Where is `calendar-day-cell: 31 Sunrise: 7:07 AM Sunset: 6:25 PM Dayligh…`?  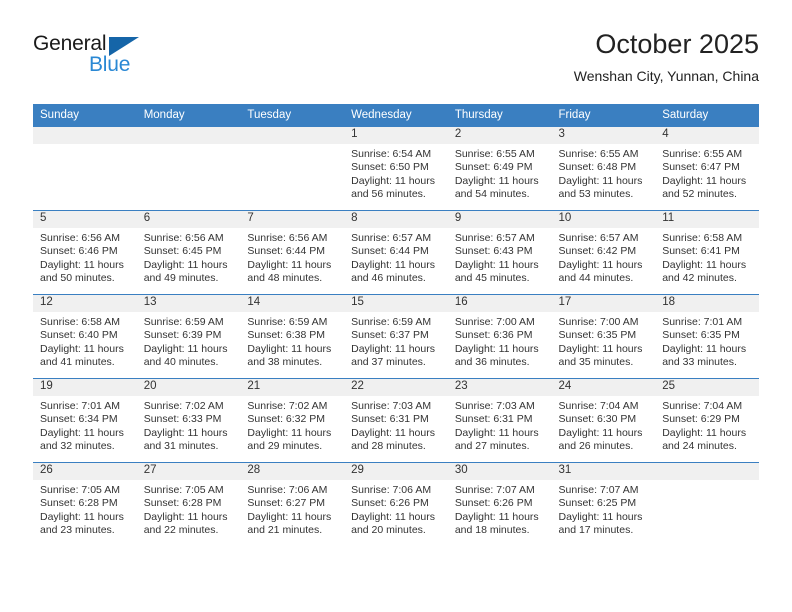
calendar-day-cell: 31 Sunrise: 7:07 AM Sunset: 6:25 PM Dayligh… is located at coordinates (603, 504).